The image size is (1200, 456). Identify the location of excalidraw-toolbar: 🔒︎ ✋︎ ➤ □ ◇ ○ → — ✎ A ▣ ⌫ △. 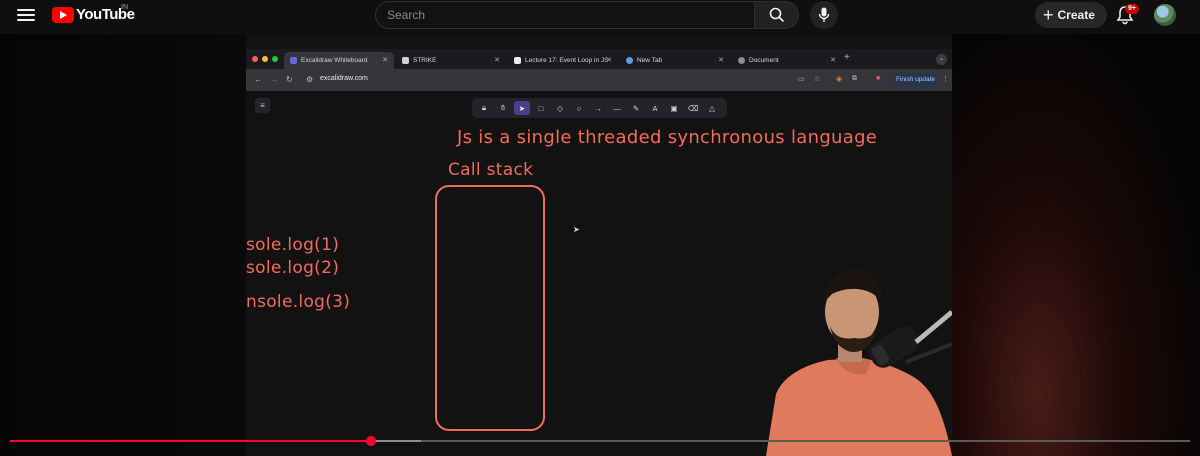
(599, 108).